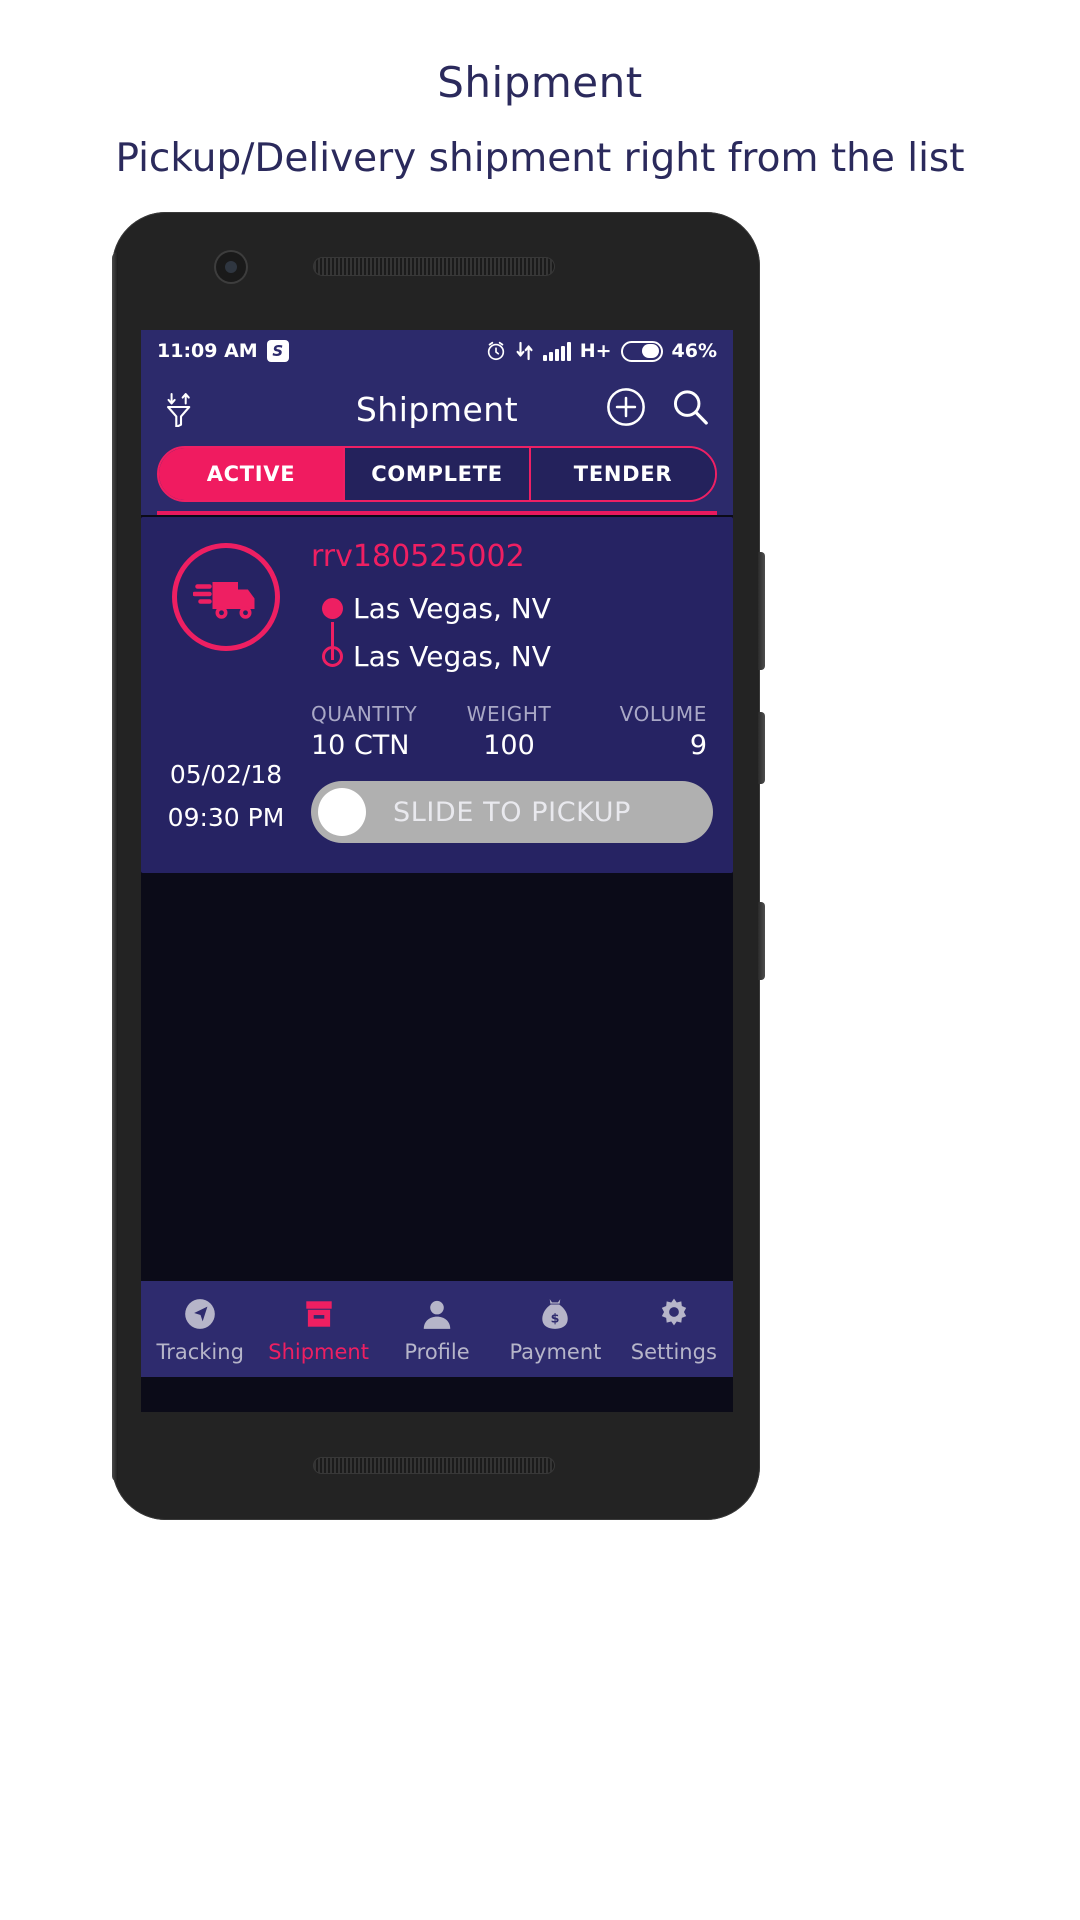 This screenshot has height=1920, width=1080. What do you see at coordinates (200, 1352) in the screenshot?
I see `nav-label-tracking: Tracking` at bounding box center [200, 1352].